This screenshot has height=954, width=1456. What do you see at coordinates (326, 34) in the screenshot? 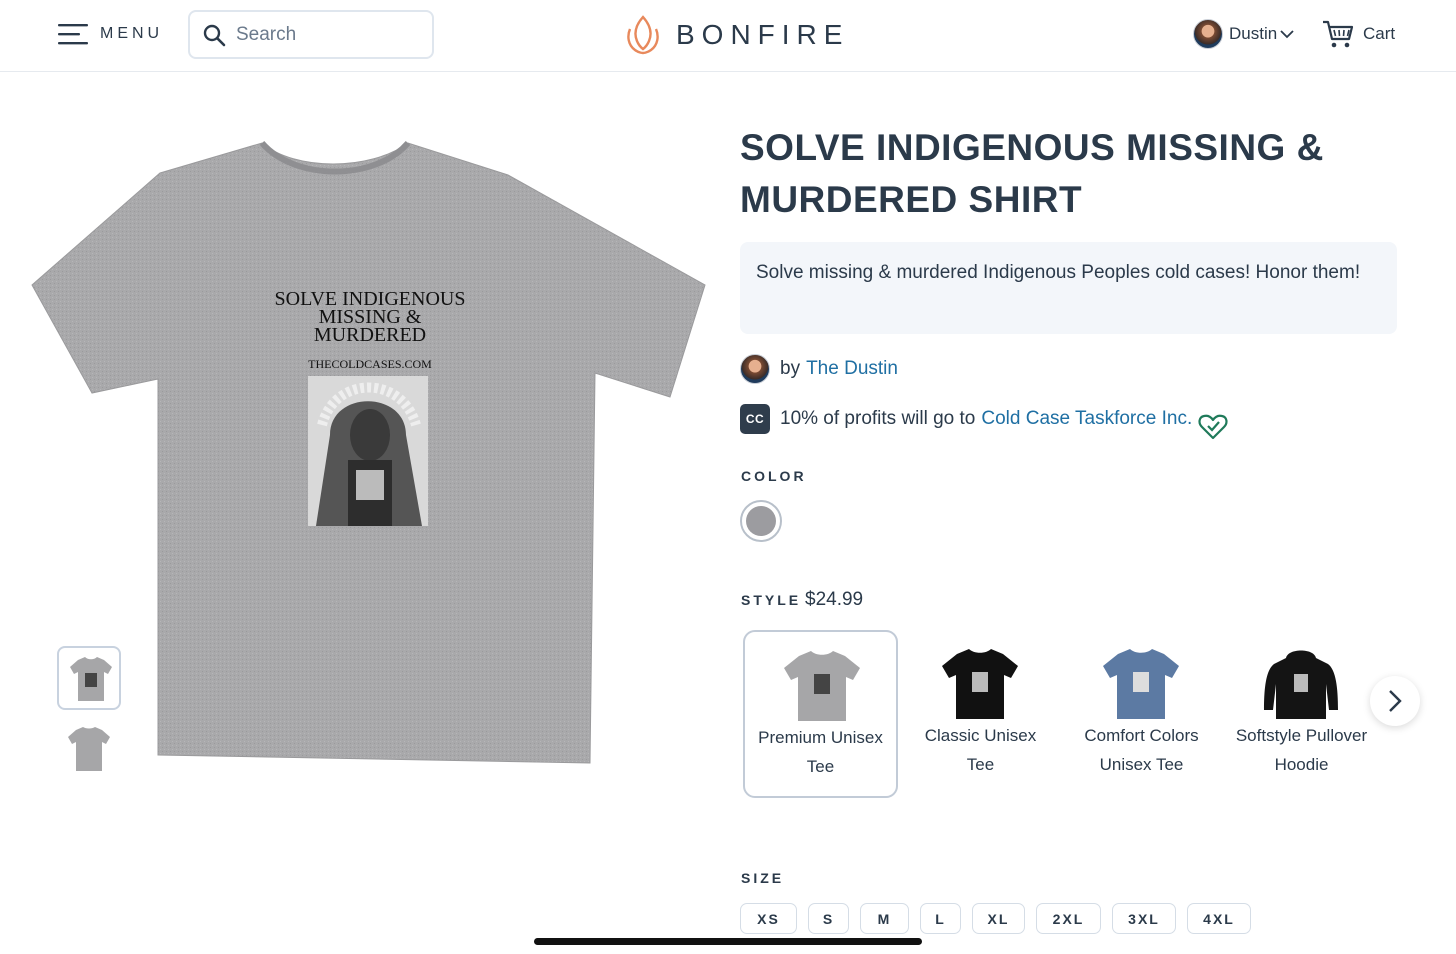
I see `search-input` at bounding box center [326, 34].